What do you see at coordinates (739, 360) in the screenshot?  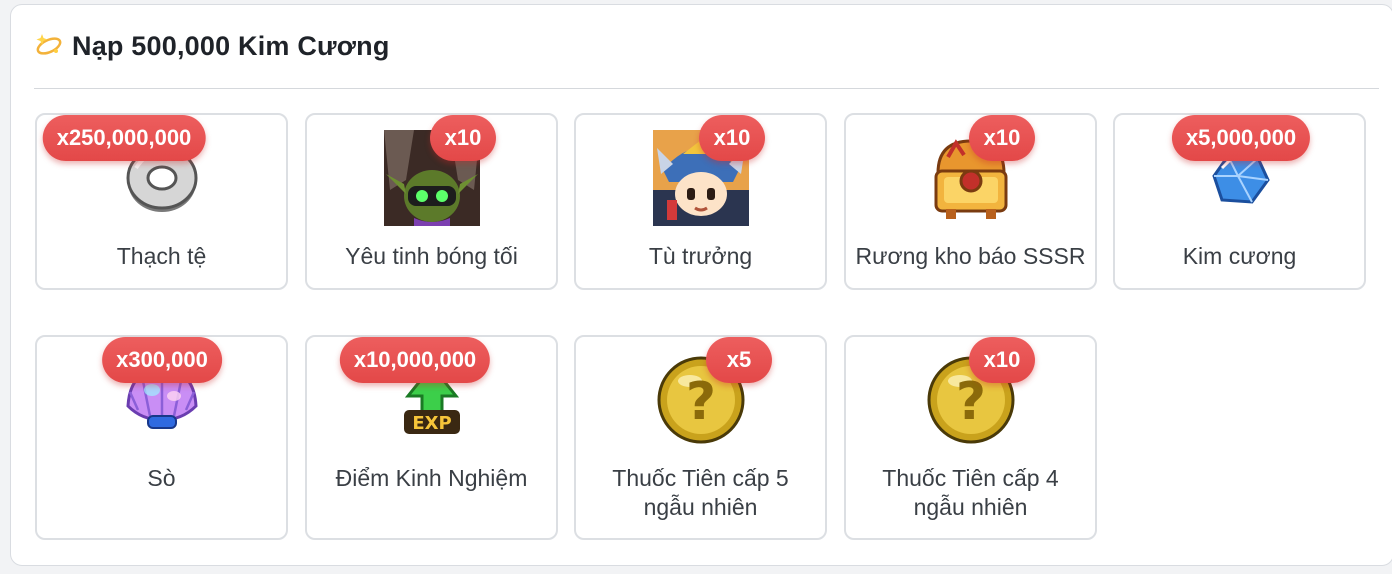 I see `quantity-badge: x5` at bounding box center [739, 360].